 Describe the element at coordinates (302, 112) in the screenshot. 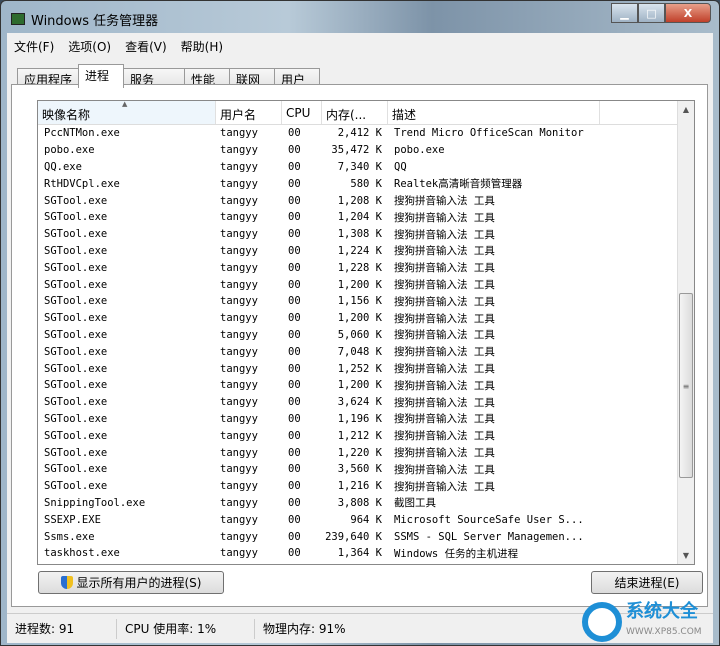

I see `column-cpu: CPU` at that location.